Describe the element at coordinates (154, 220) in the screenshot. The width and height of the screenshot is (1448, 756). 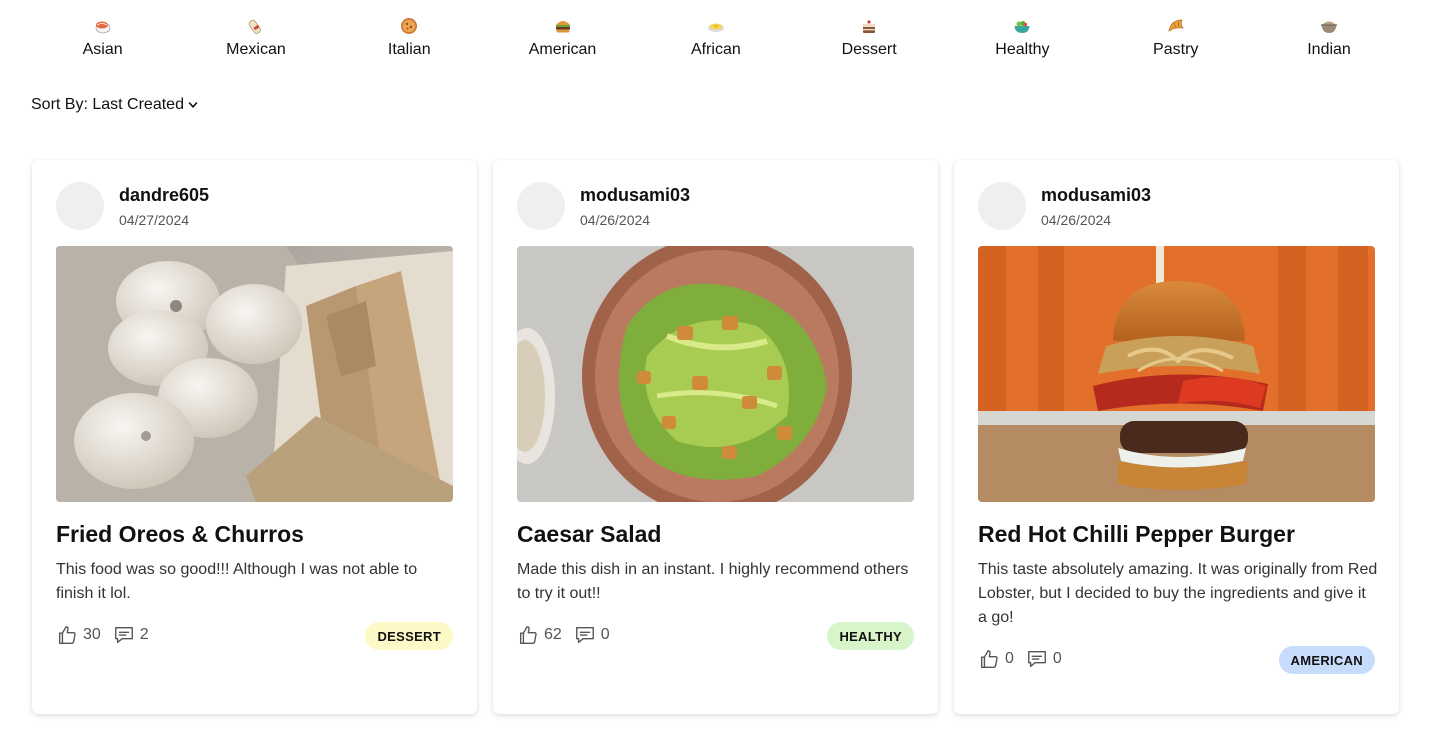
I see `post-date: 04/27/2024` at that location.